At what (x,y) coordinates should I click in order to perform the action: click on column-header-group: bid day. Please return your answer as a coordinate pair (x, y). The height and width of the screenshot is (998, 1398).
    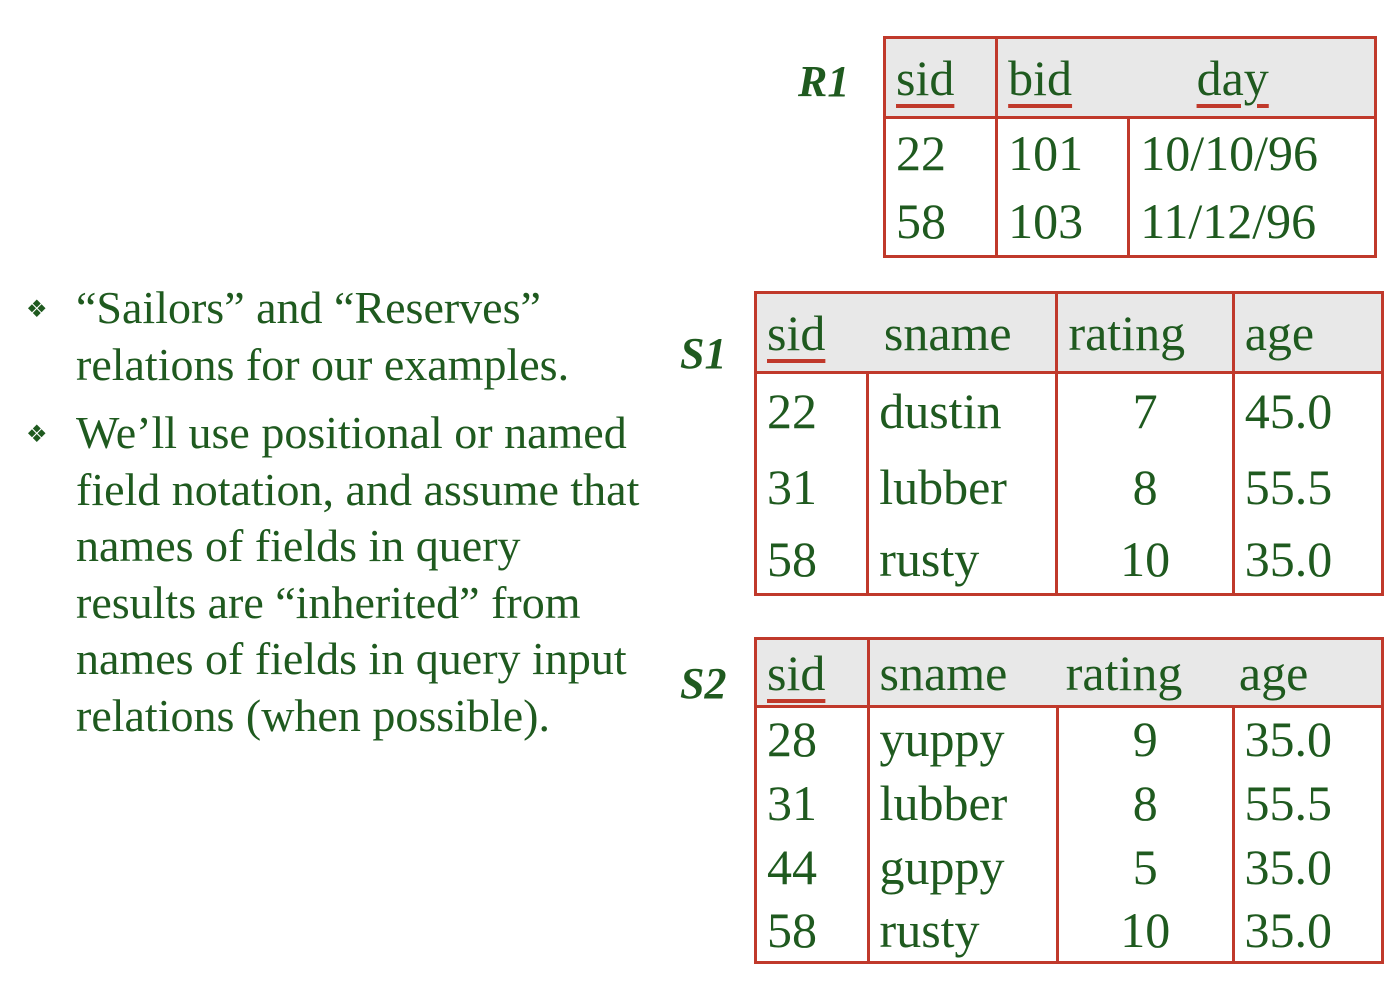
    Looking at the image, I should click on (1185, 78).